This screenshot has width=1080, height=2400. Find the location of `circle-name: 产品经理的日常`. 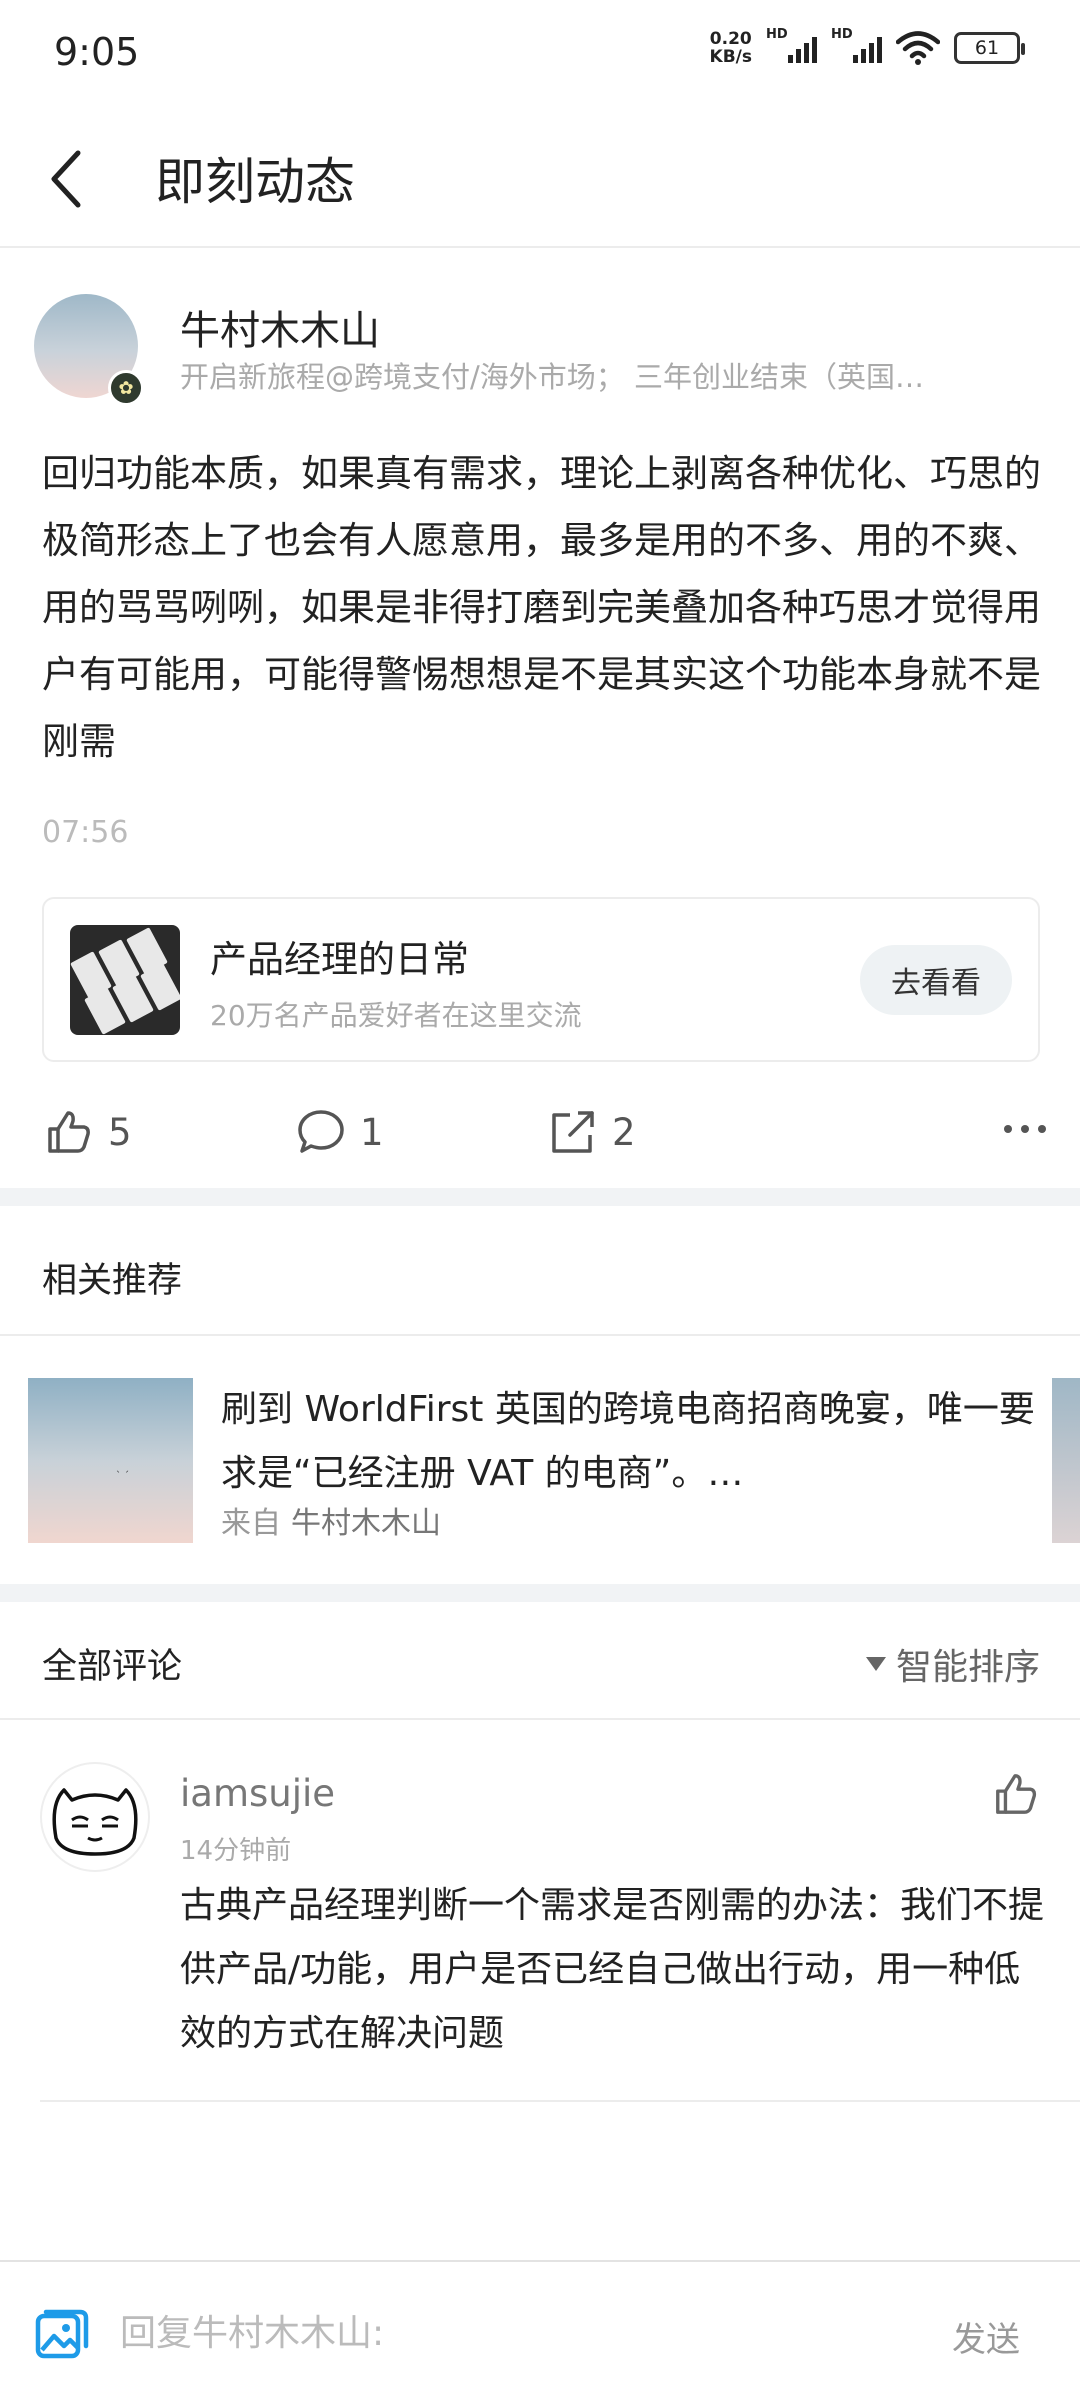

circle-name: 产品经理的日常 is located at coordinates (339, 959).